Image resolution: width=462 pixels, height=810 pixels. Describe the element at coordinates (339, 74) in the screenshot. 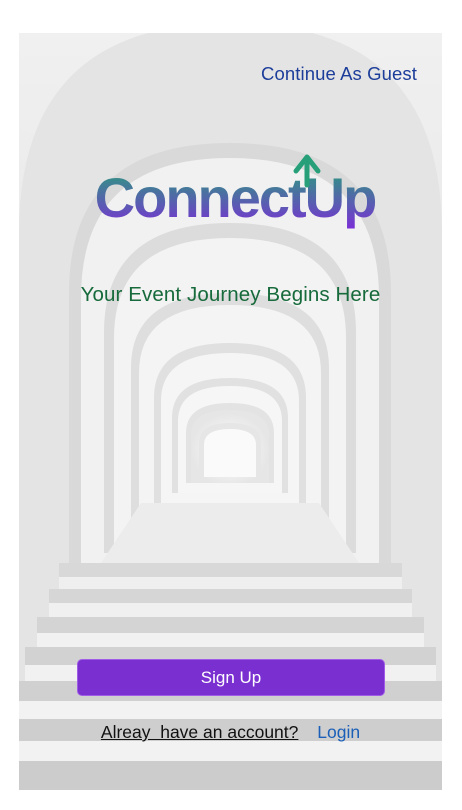

I see `continue-as-guest-link: Continue As Guest` at that location.